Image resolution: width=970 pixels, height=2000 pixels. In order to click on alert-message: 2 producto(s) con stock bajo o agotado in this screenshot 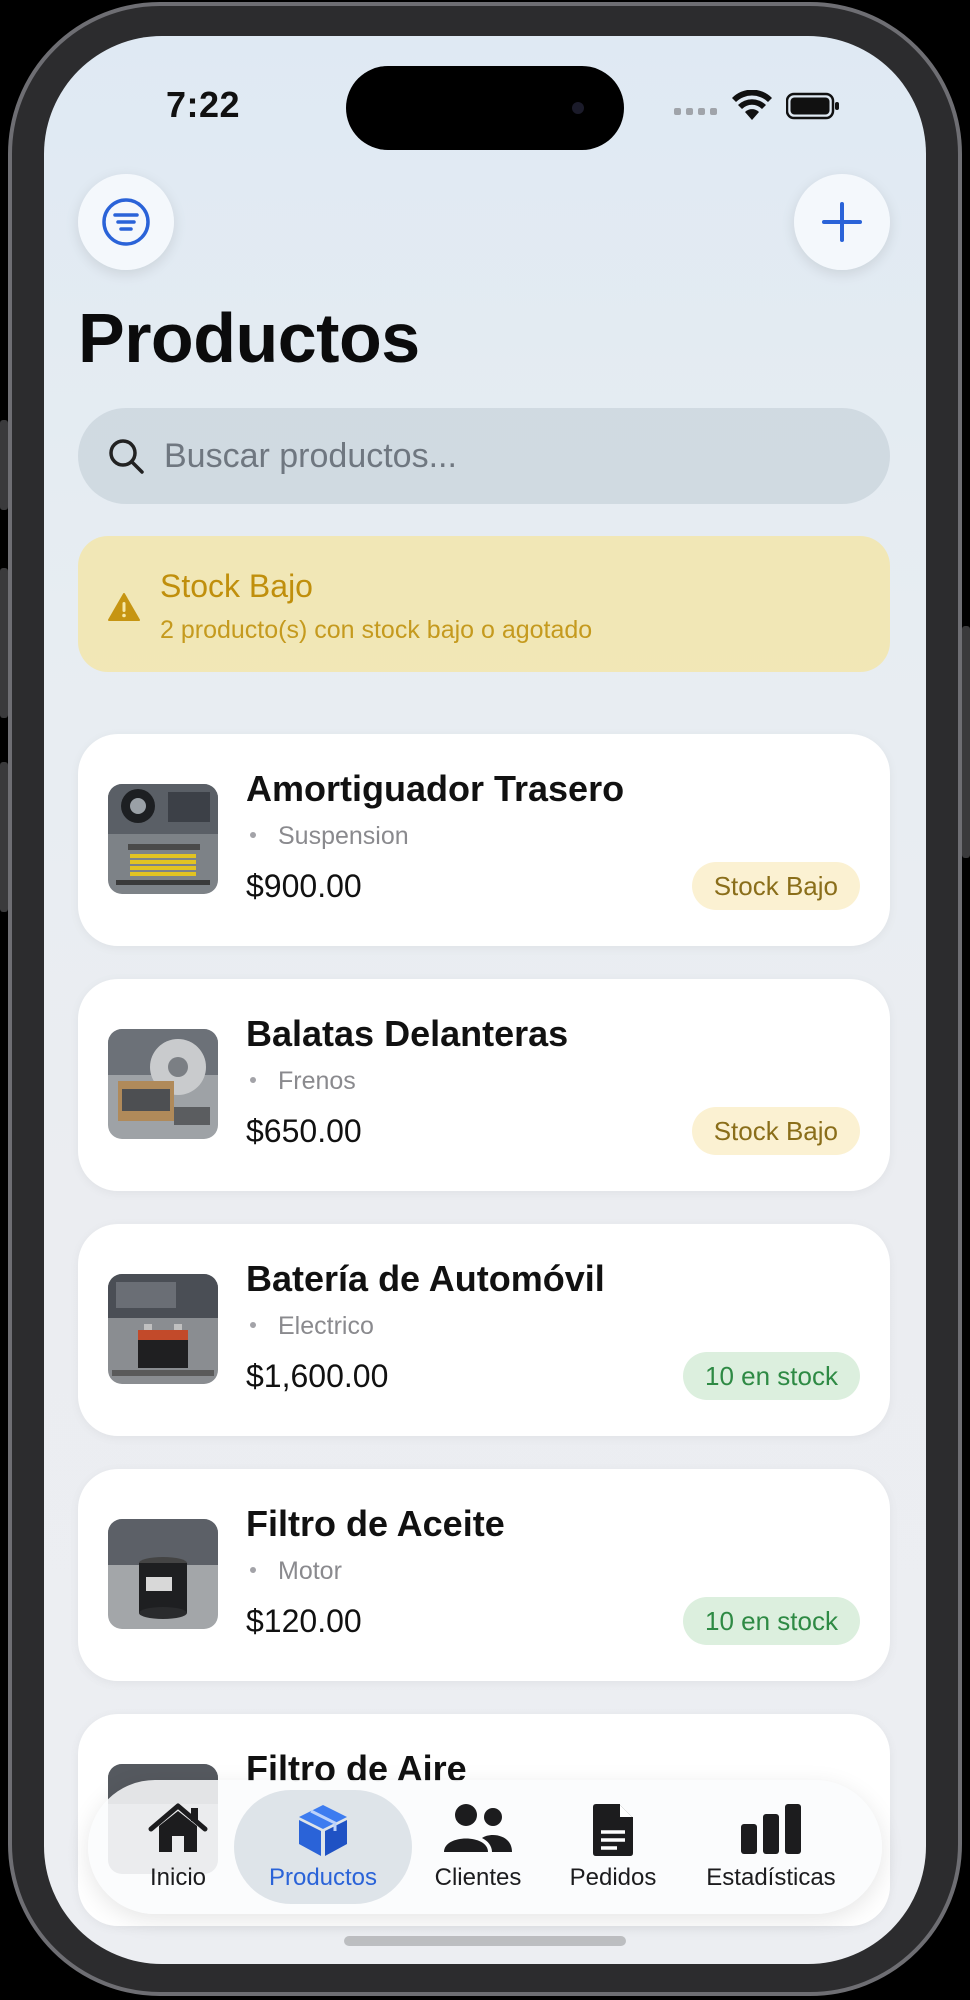, I will do `click(376, 630)`.